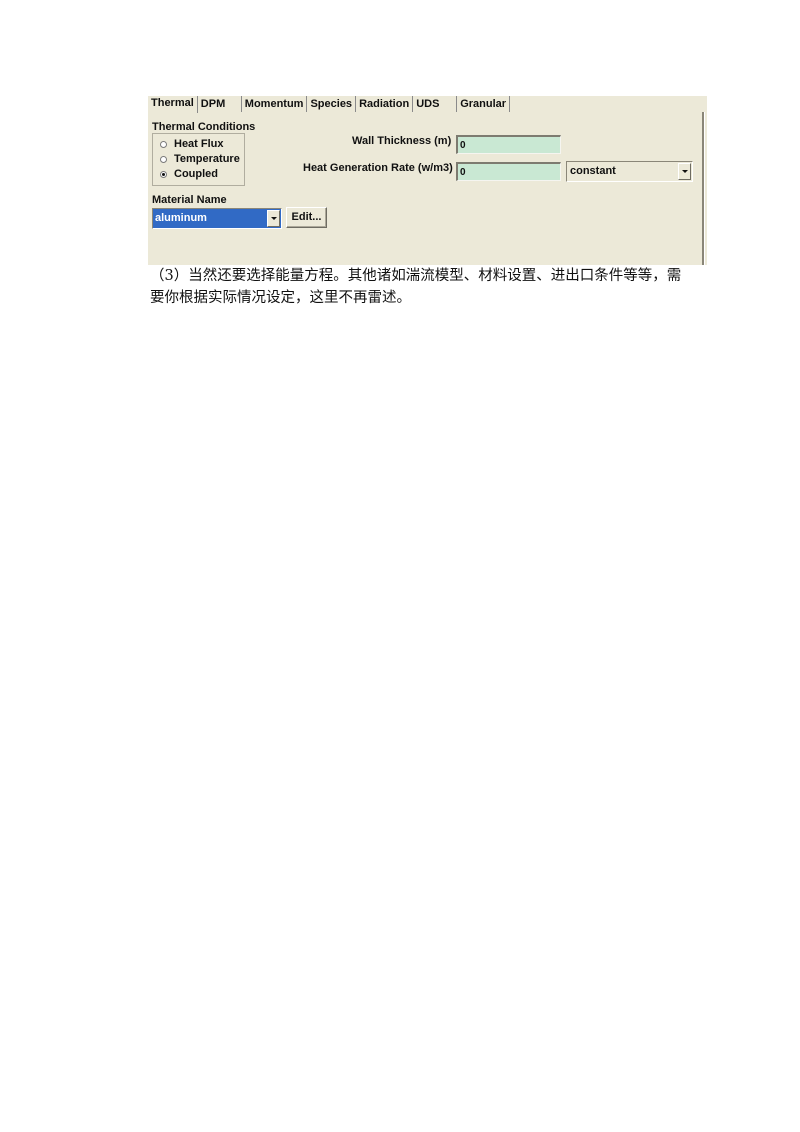  What do you see at coordinates (207, 159) in the screenshot?
I see `radio-label: Temperature` at bounding box center [207, 159].